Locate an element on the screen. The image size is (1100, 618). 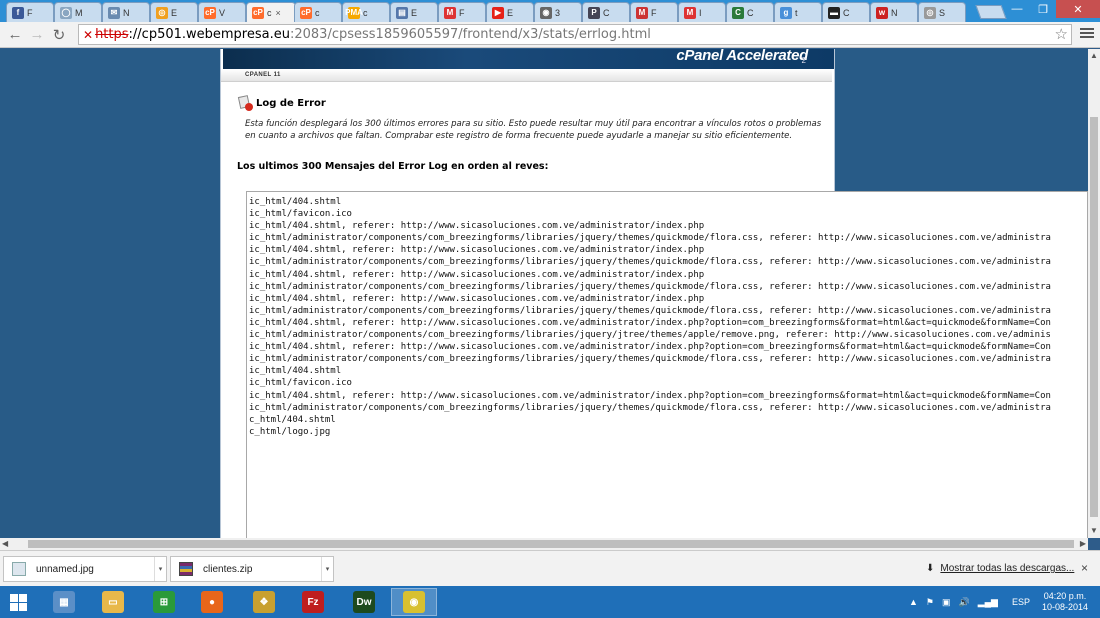
vertical-scroll-thumb is located at coordinates (1094, 317).